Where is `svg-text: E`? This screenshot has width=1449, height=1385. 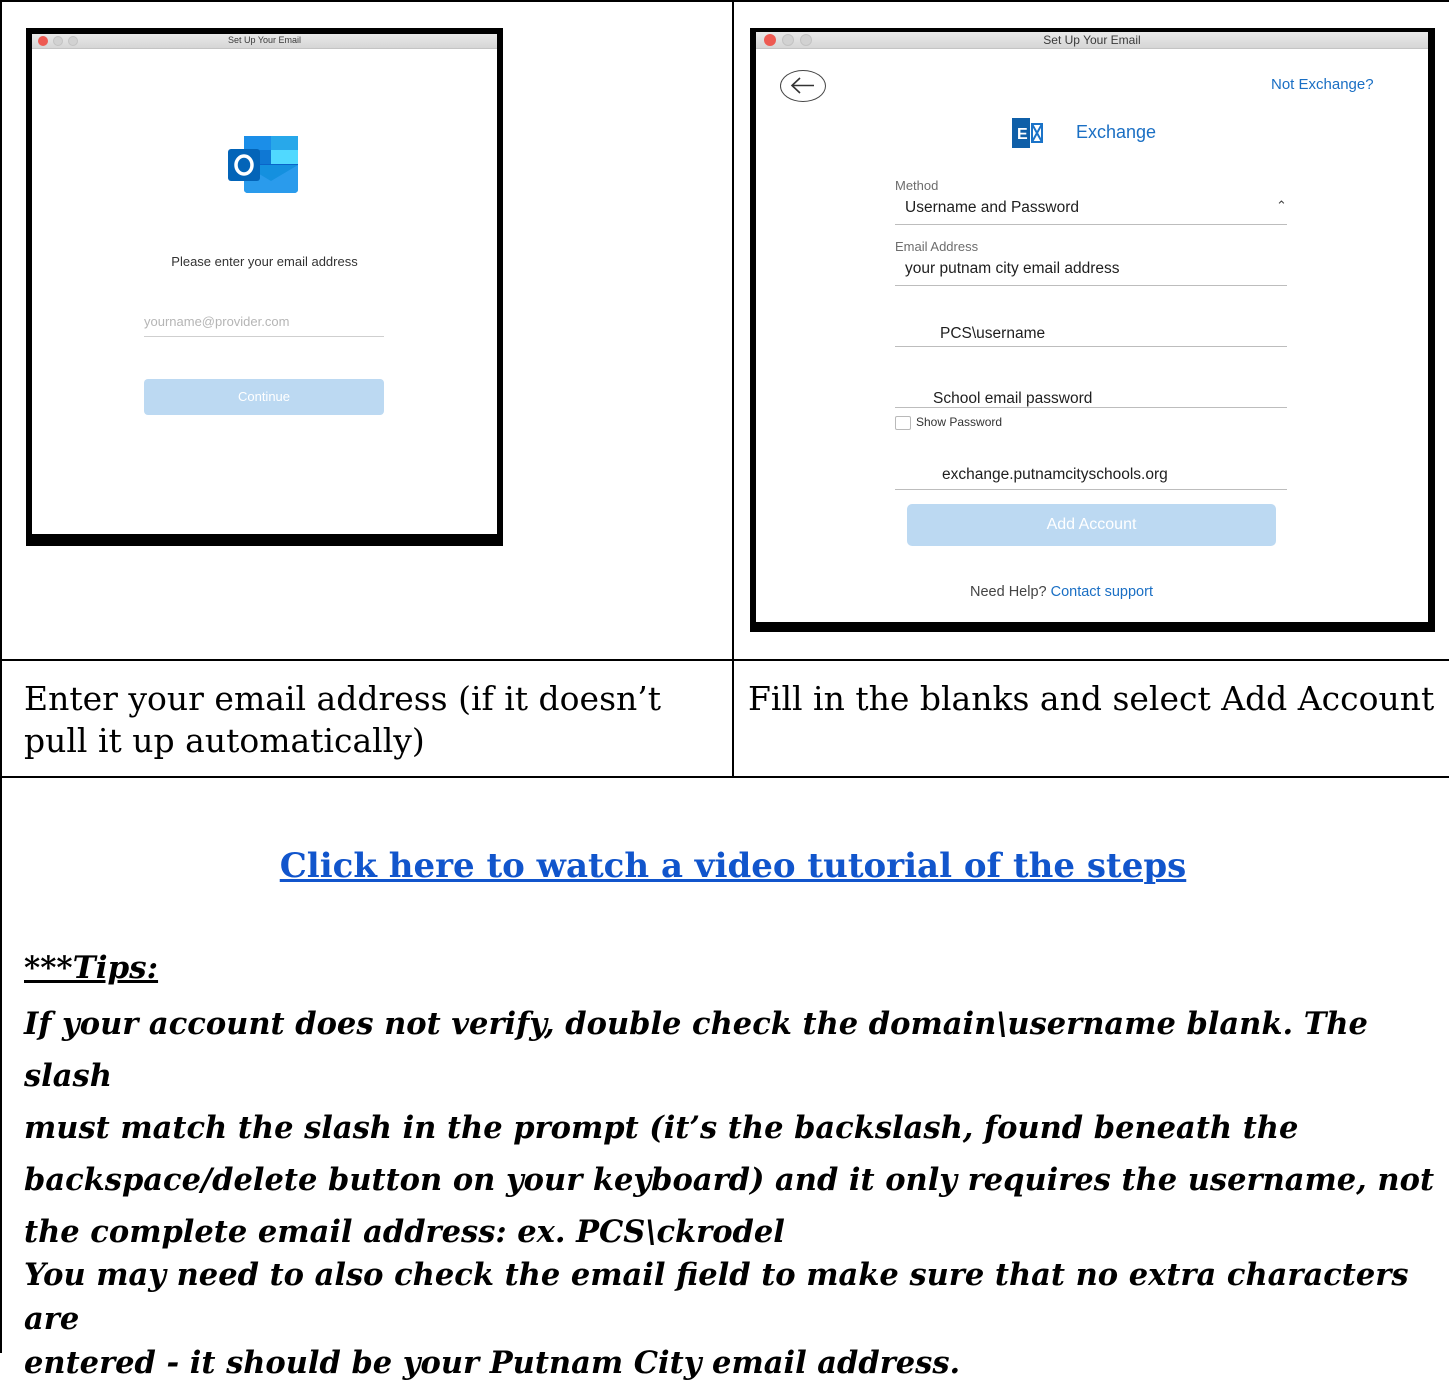
svg-text: E is located at coordinates (1022, 134).